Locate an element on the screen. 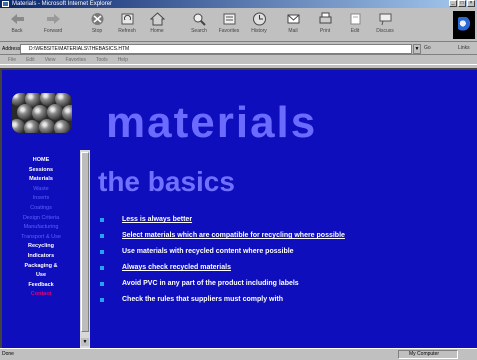 The image size is (477, 360). nav-item-feedback: Feedback is located at coordinates (41, 286).